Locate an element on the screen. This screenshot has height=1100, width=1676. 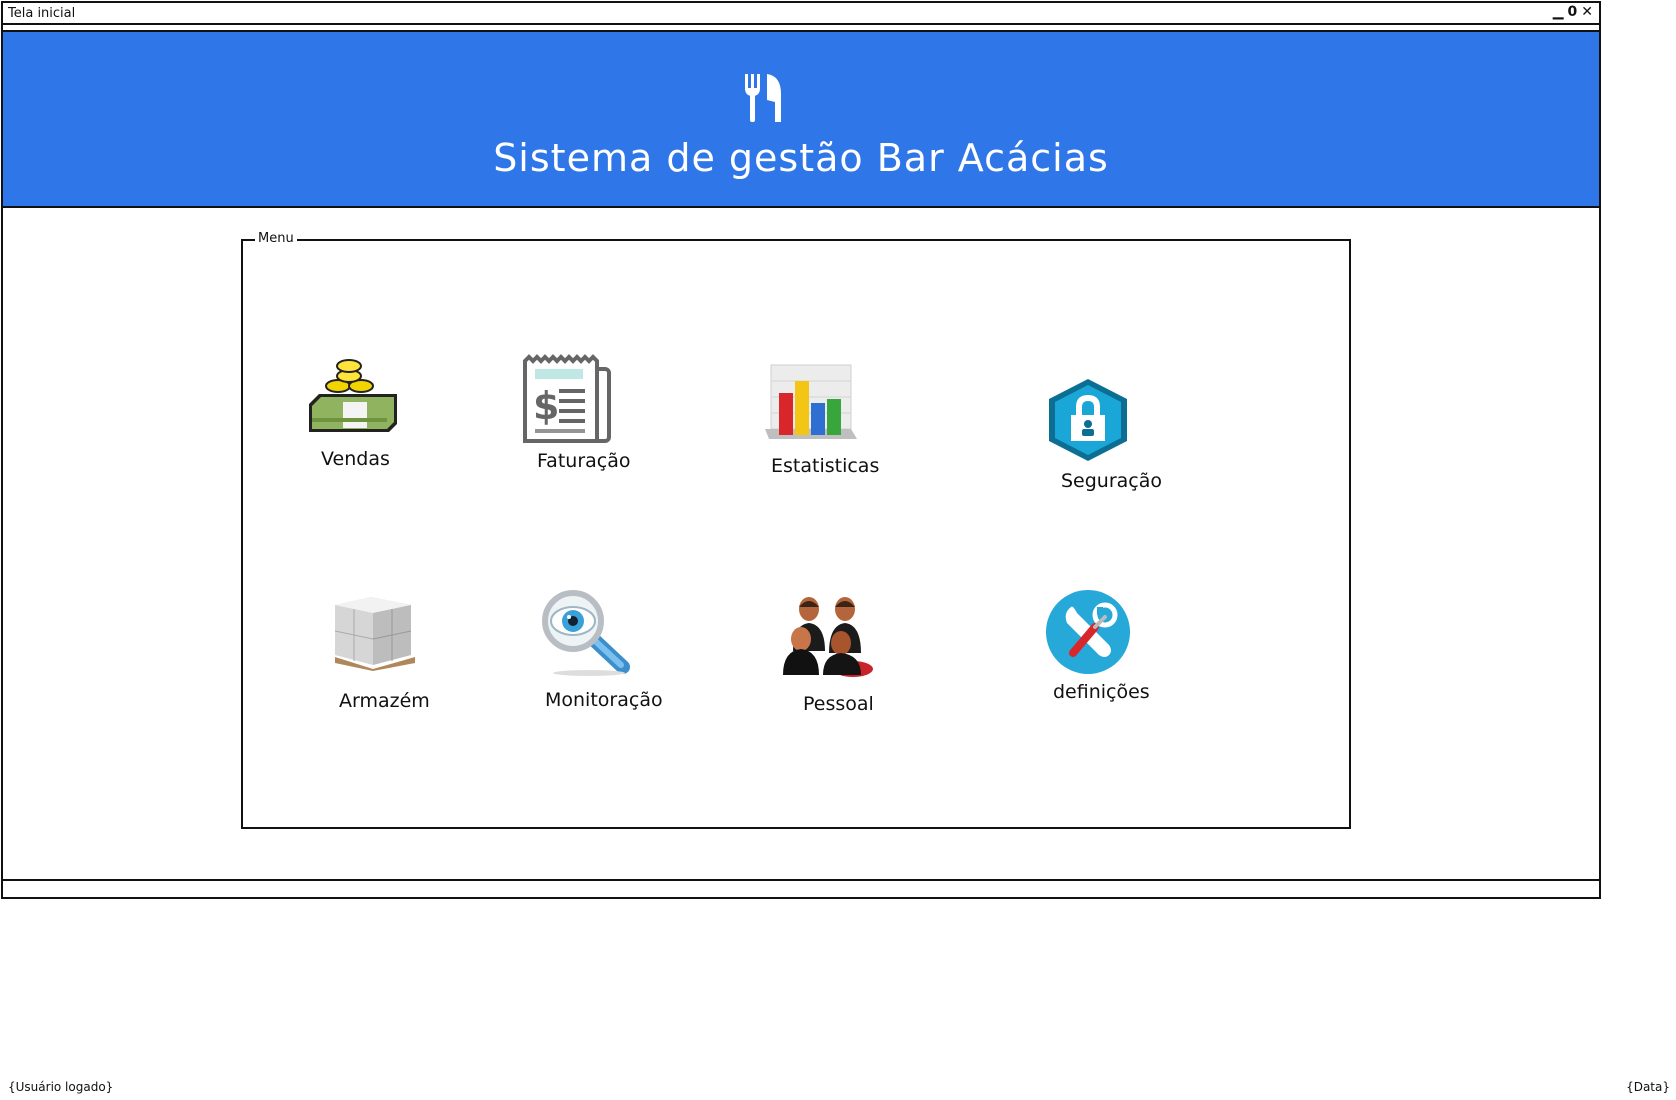
money-stack-icon is located at coordinates (353, 395).